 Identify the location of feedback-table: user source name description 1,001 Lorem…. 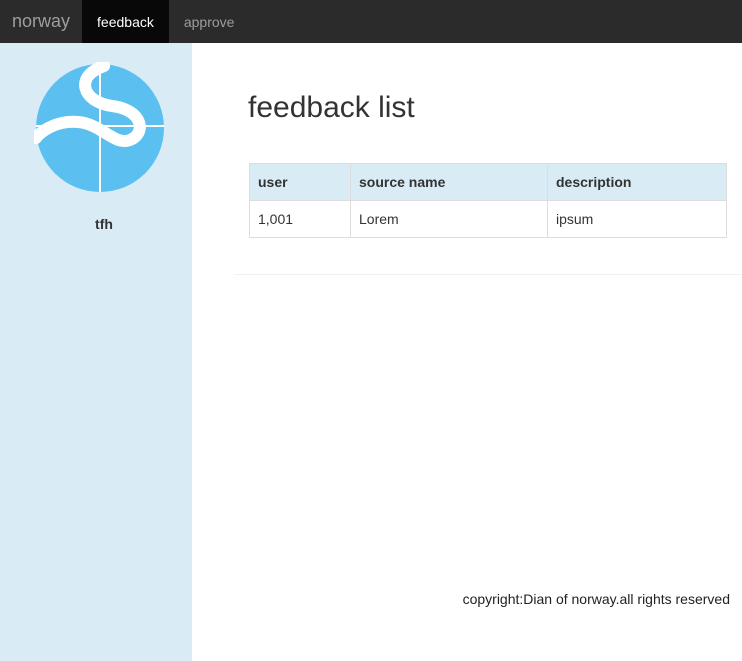
(488, 200).